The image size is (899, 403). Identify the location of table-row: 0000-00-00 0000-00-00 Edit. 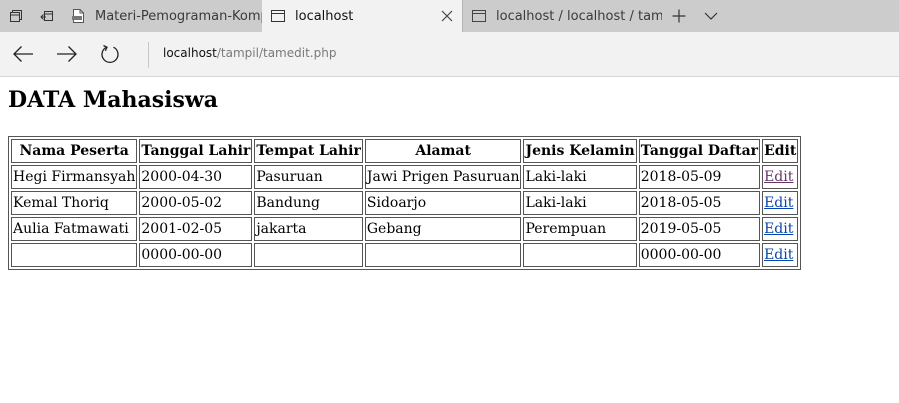
(405, 255).